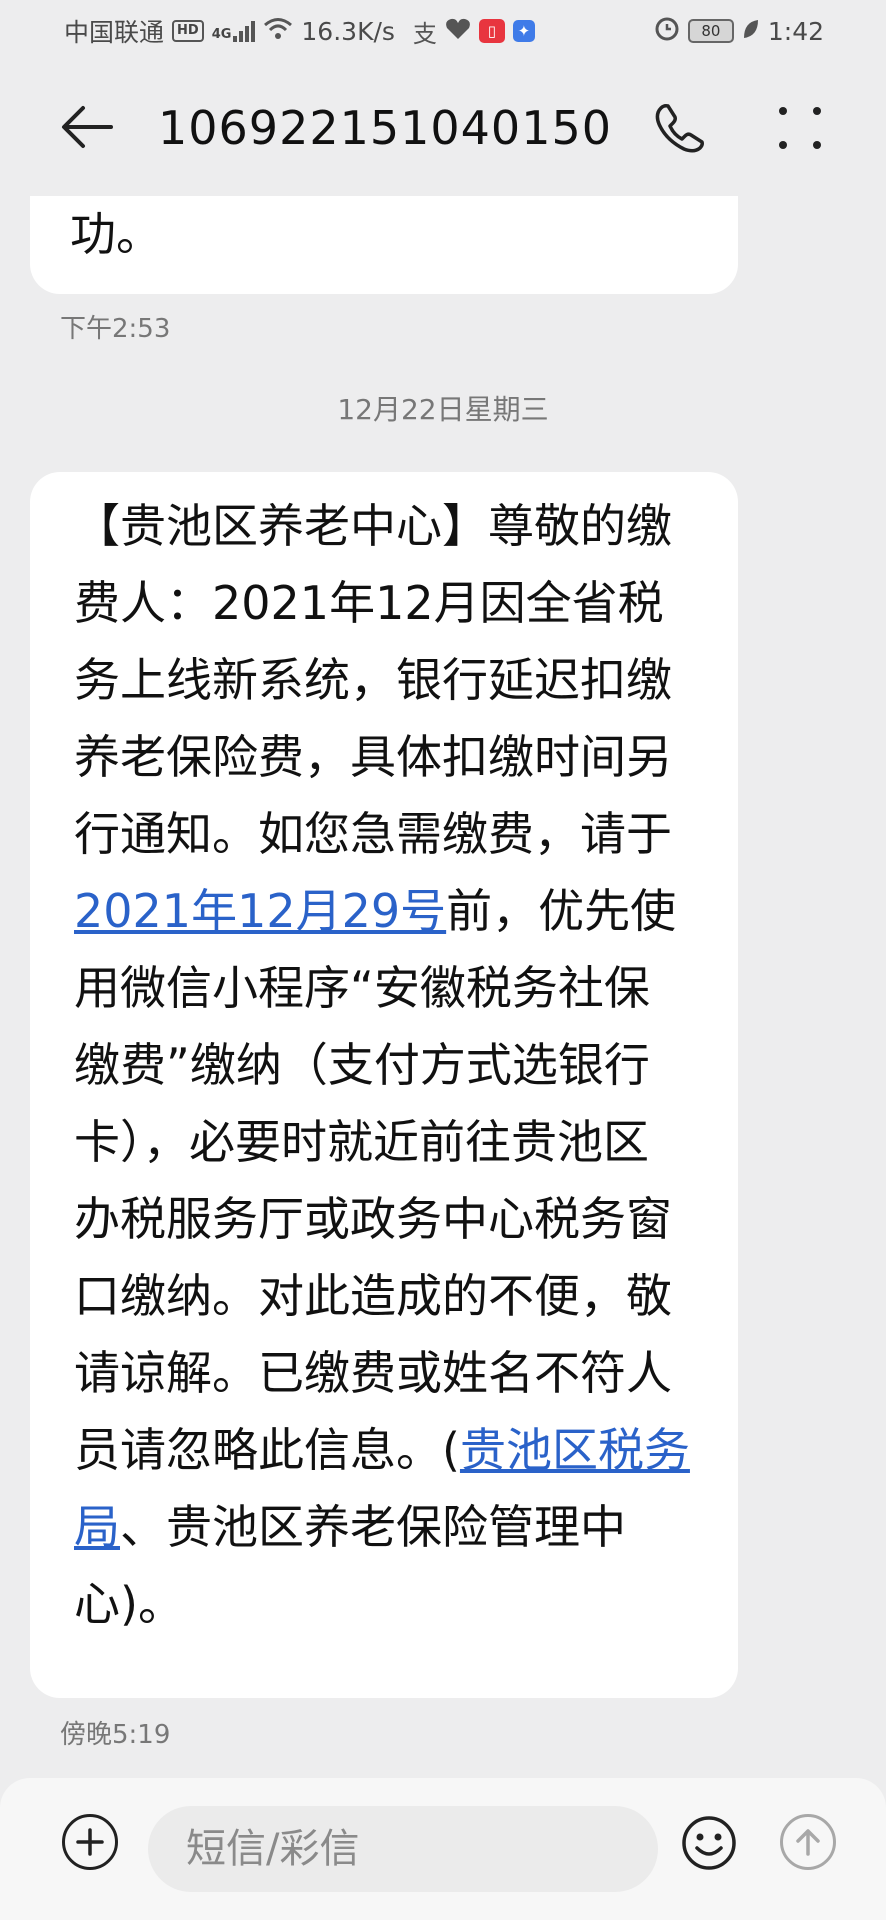 This screenshot has height=1920, width=886. What do you see at coordinates (443, 409) in the screenshot?
I see `date-separator: 12月22日星期三` at bounding box center [443, 409].